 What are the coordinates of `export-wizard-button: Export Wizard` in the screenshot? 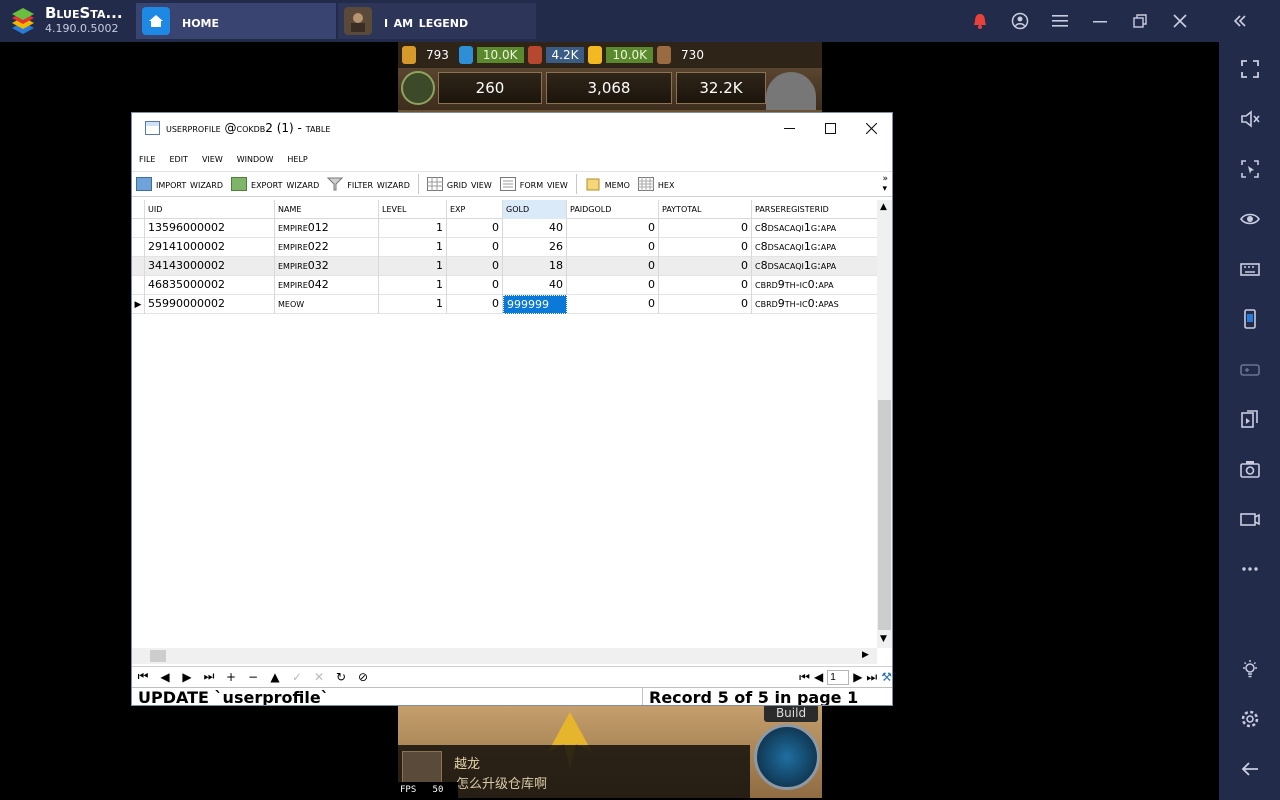 It's located at (275, 184).